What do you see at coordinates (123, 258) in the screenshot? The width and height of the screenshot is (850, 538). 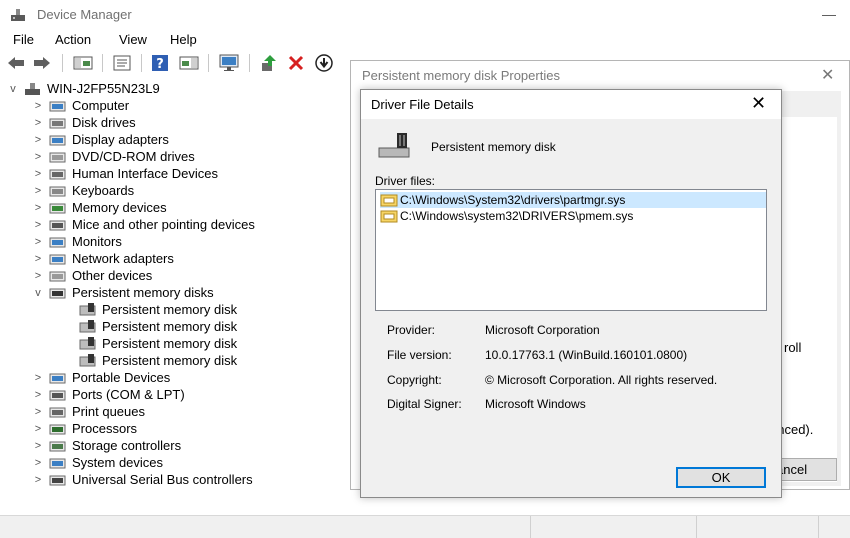 I see `tree-item-label: Network adapters` at bounding box center [123, 258].